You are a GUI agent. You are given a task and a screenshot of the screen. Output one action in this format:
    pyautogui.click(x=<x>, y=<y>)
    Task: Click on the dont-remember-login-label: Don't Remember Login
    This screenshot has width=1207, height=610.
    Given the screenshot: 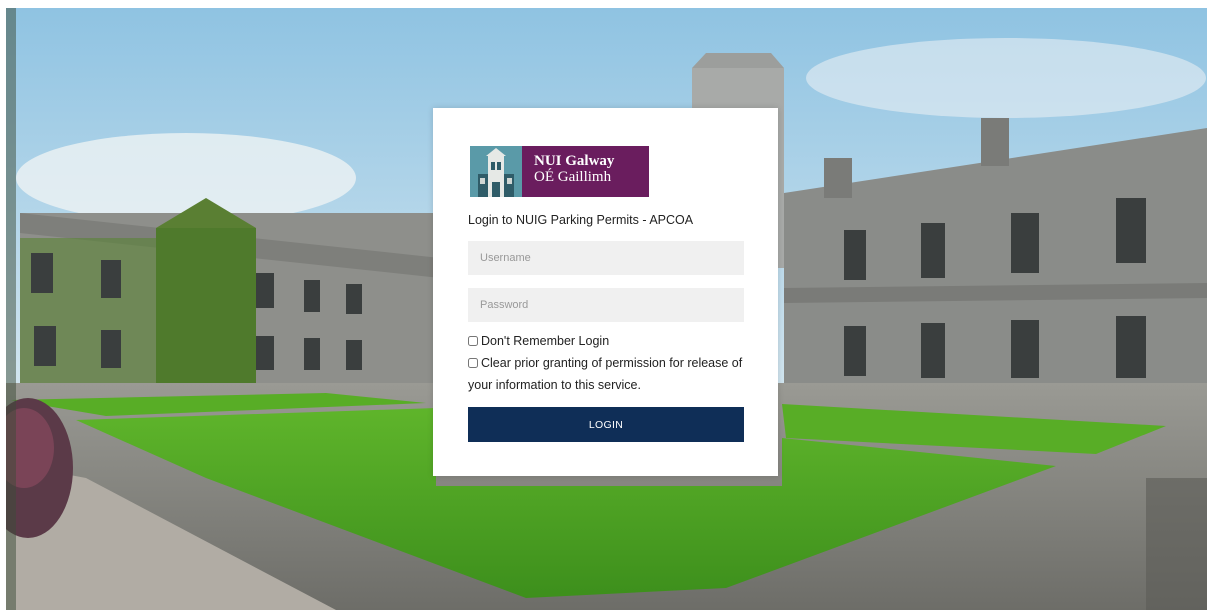 What is the action you would take?
    pyautogui.click(x=545, y=341)
    